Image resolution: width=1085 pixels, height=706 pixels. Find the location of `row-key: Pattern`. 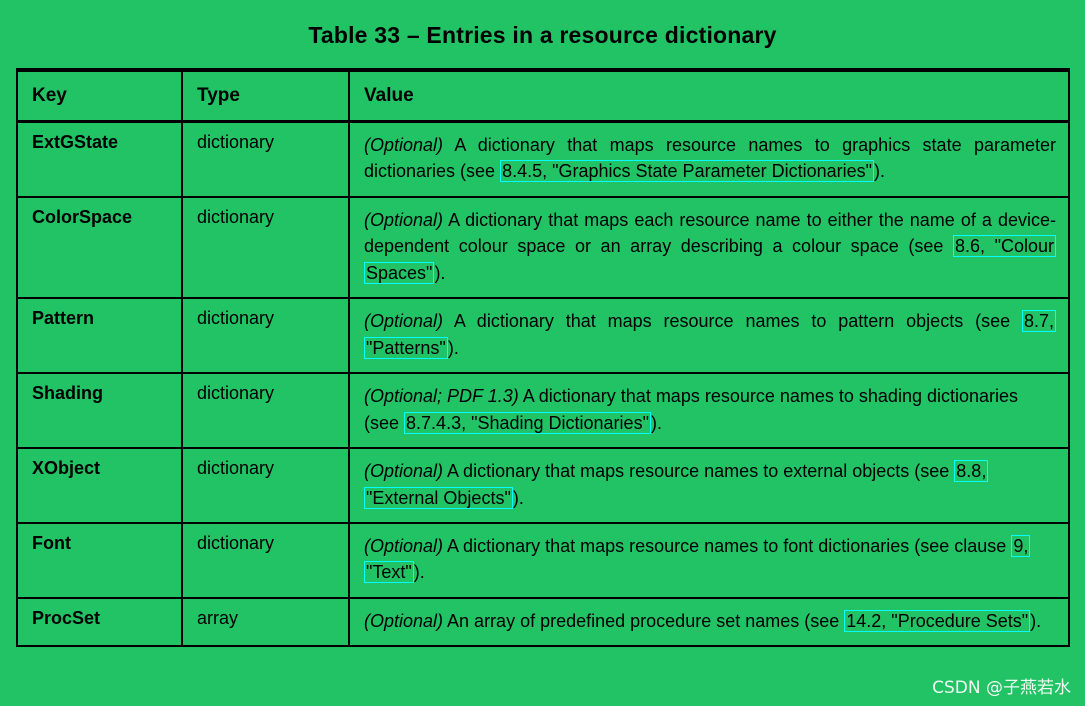

row-key: Pattern is located at coordinates (100, 336).